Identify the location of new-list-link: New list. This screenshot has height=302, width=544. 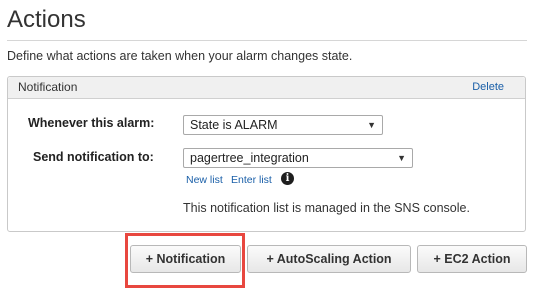
(204, 180).